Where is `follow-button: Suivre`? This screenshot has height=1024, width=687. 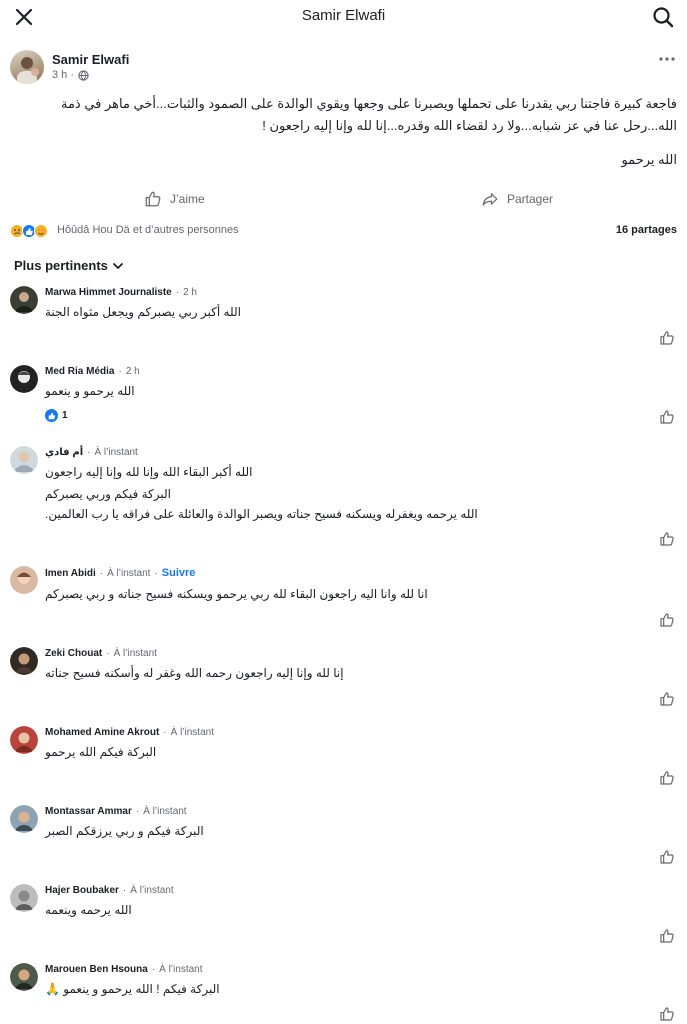
follow-button: Suivre is located at coordinates (179, 573).